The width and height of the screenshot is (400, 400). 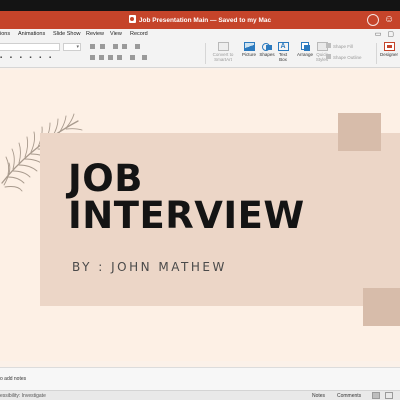 What do you see at coordinates (30, 47) in the screenshot?
I see `font-name-field` at bounding box center [30, 47].